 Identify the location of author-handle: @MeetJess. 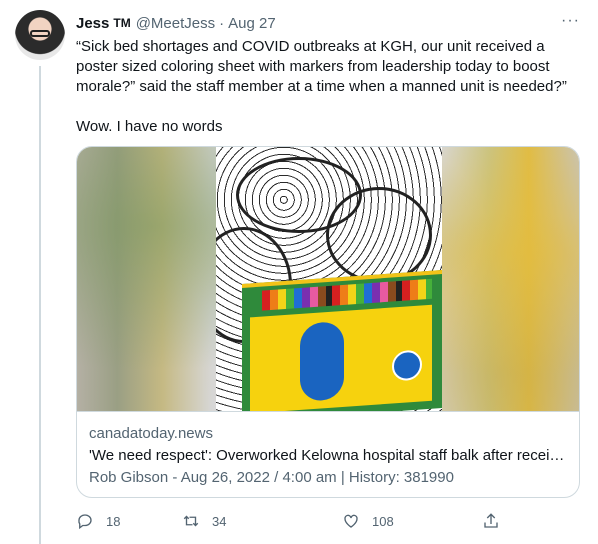
(175, 23).